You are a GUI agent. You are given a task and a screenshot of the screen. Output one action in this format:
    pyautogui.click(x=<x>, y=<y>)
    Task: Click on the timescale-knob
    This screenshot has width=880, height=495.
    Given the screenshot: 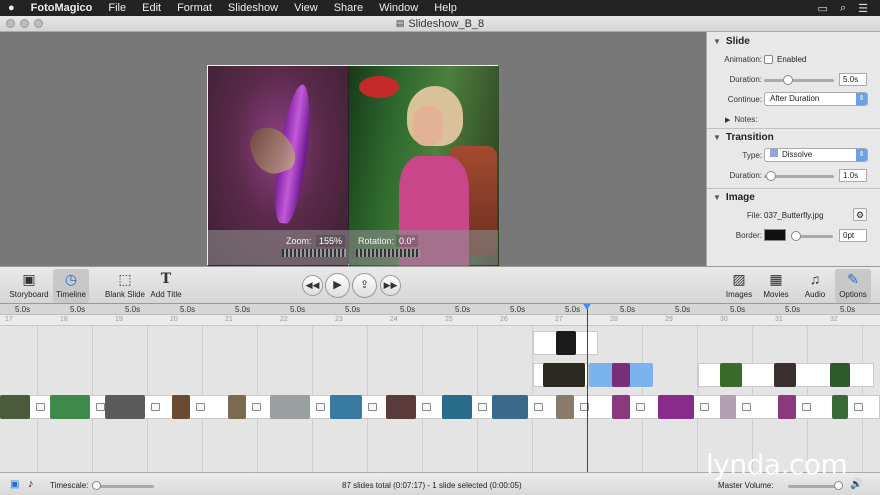 What is the action you would take?
    pyautogui.click(x=96, y=485)
    